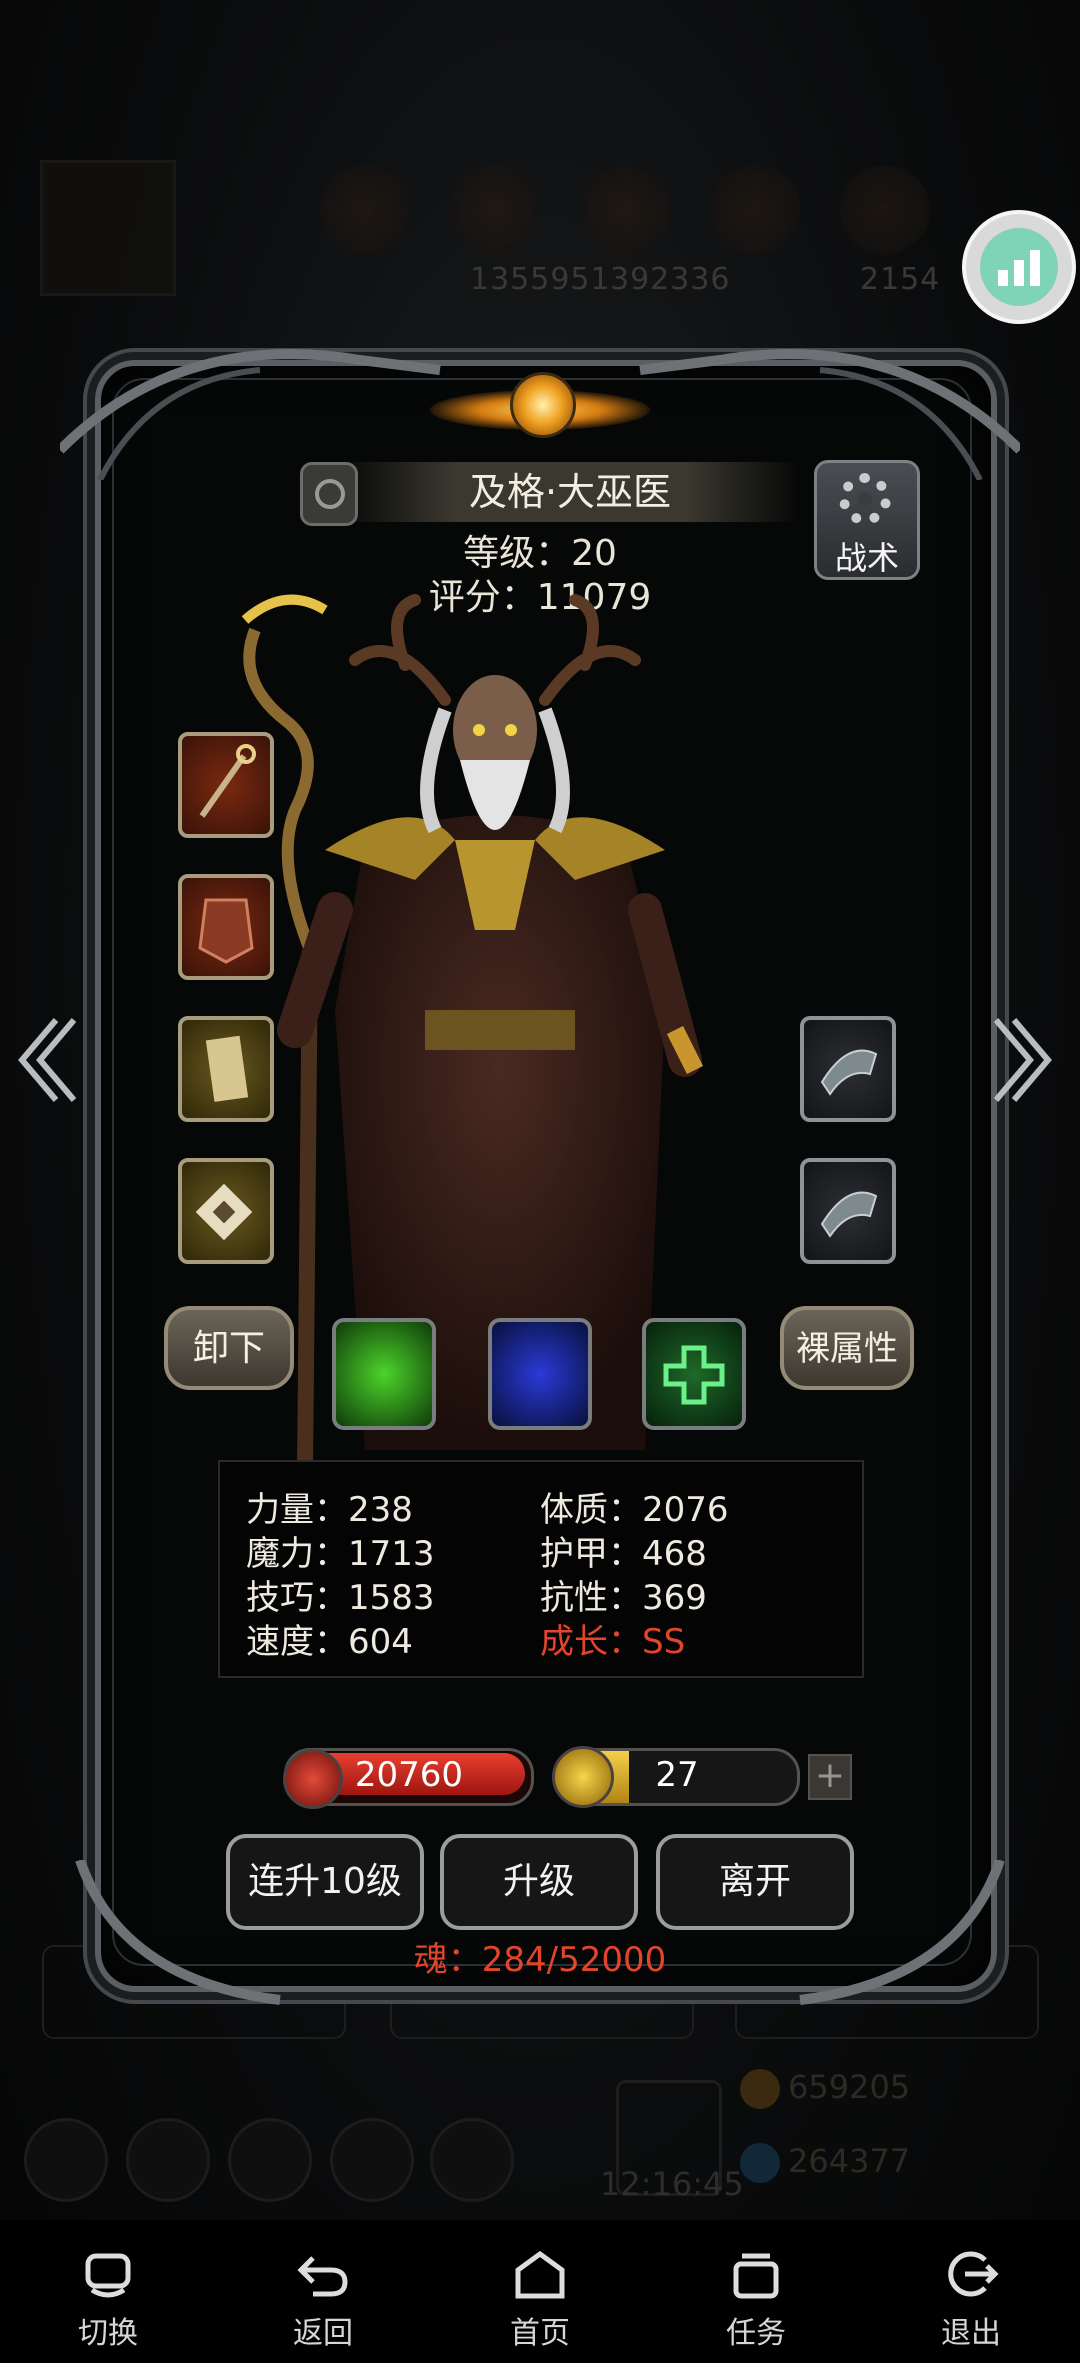 The image size is (1080, 2363). I want to click on stat-constitution: 体质：2076, so click(634, 1510).